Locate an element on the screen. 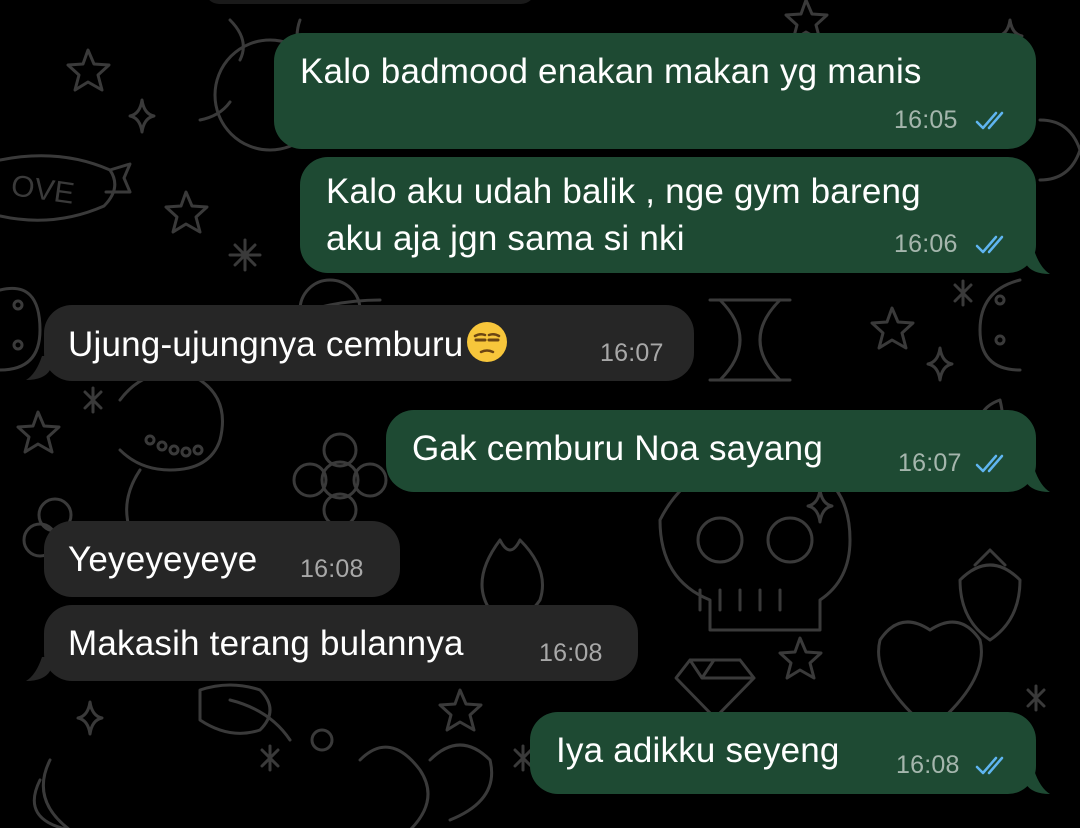 The width and height of the screenshot is (1080, 828). message-bubble-incoming: Yeyeyeyeye 16:08 is located at coordinates (222, 559).